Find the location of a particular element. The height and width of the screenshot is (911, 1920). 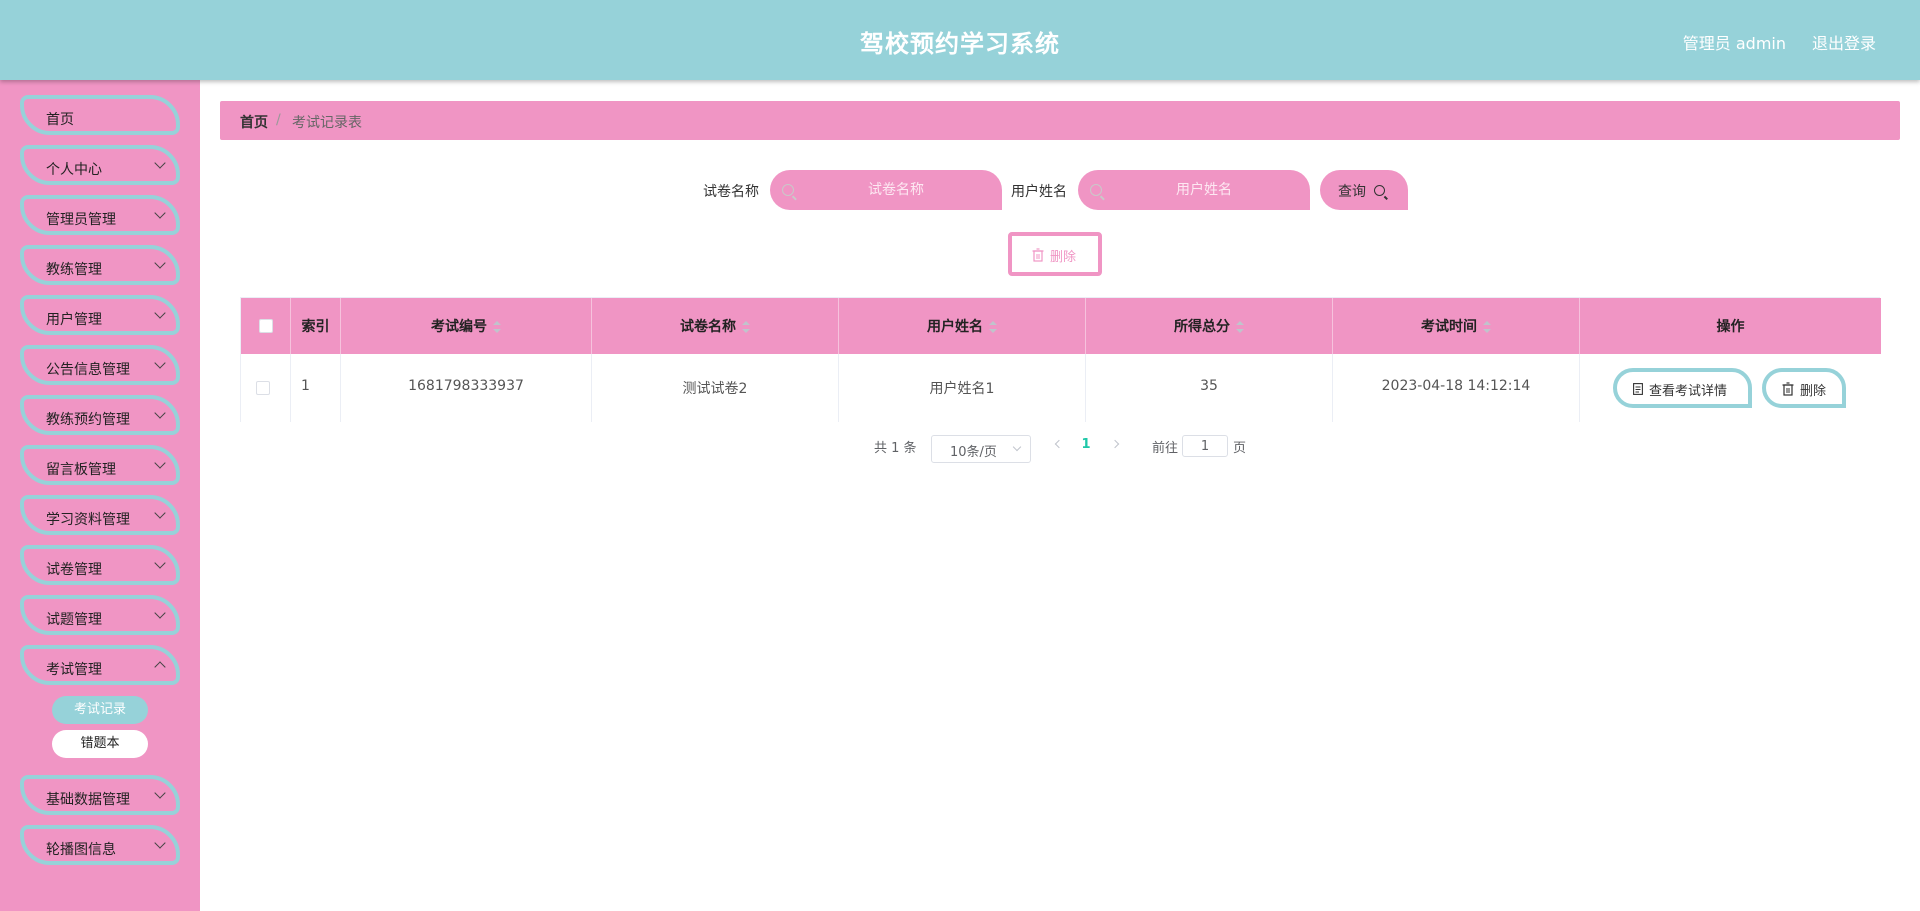

breadcrumb-current: 考试记录表 is located at coordinates (327, 123).